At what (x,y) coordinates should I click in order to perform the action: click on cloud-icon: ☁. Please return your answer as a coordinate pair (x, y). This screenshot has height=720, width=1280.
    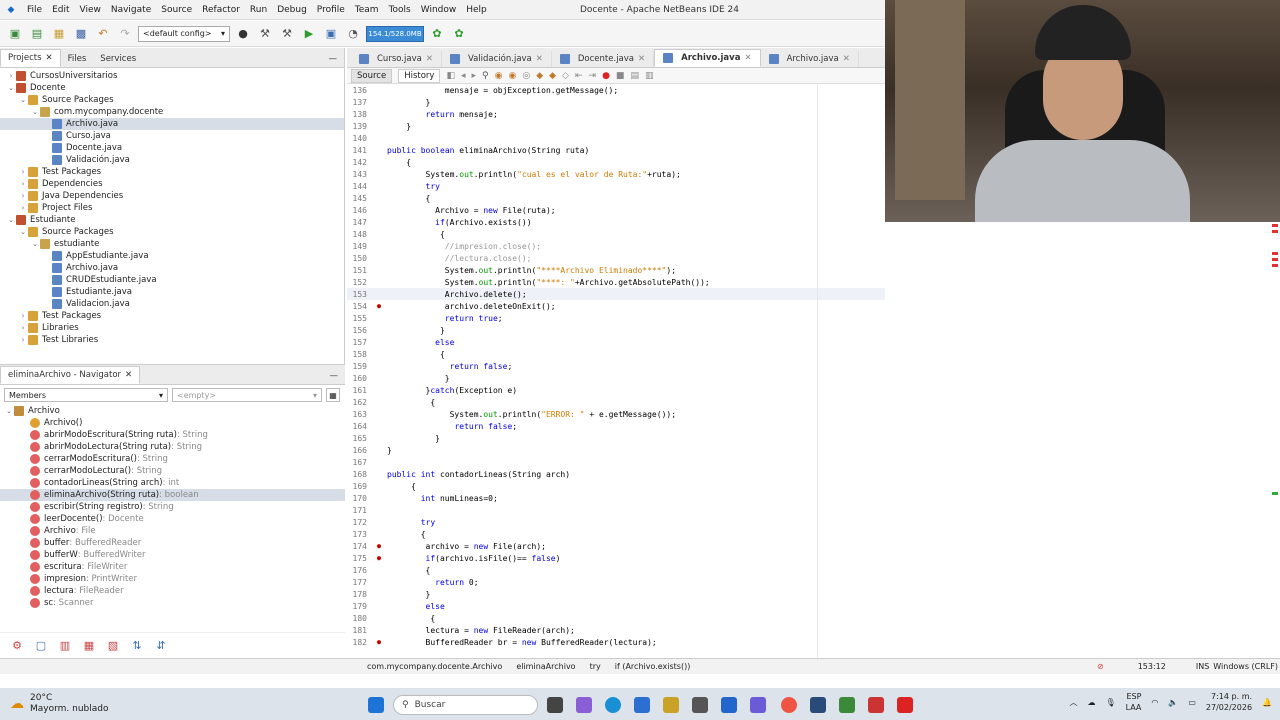
    Looking at the image, I should click on (1091, 702).